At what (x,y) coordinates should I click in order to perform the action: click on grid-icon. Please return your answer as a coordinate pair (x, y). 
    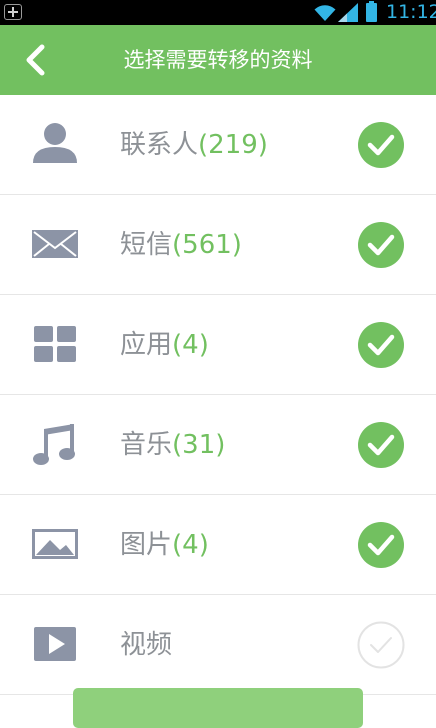
    Looking at the image, I should click on (55, 344).